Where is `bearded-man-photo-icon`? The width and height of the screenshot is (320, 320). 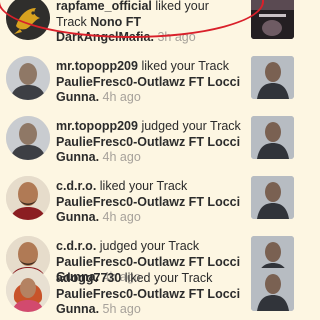
bearded-man-photo-icon is located at coordinates (28, 198).